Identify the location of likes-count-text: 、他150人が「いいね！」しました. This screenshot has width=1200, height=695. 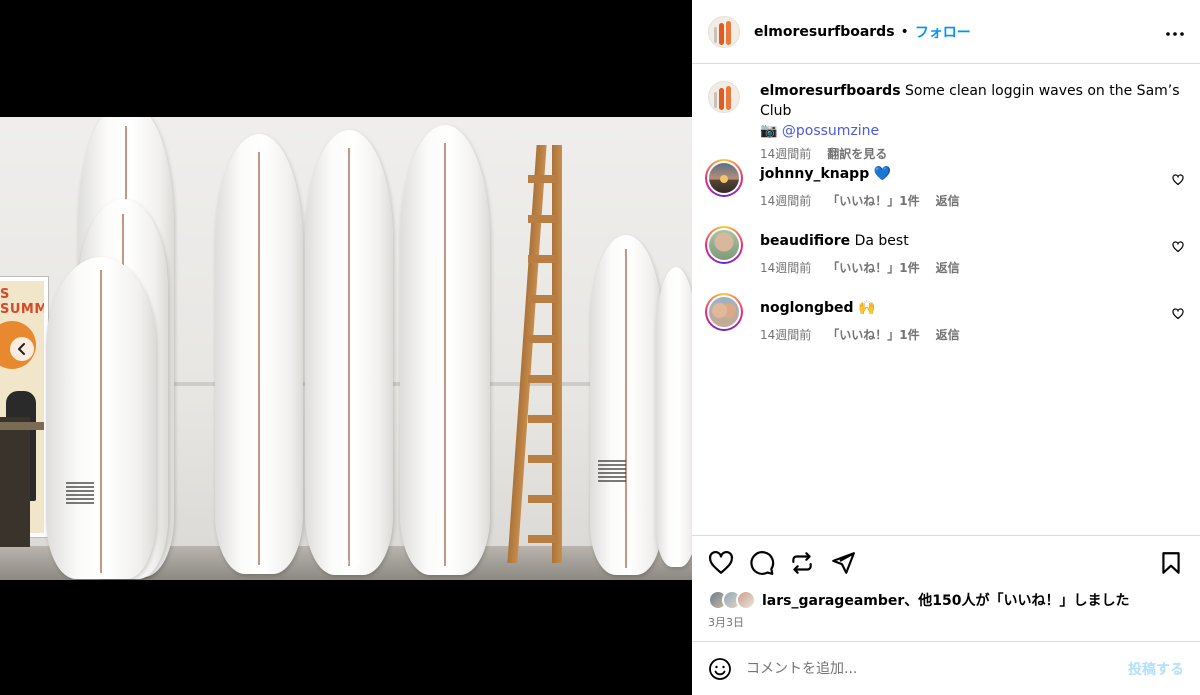
(1017, 601).